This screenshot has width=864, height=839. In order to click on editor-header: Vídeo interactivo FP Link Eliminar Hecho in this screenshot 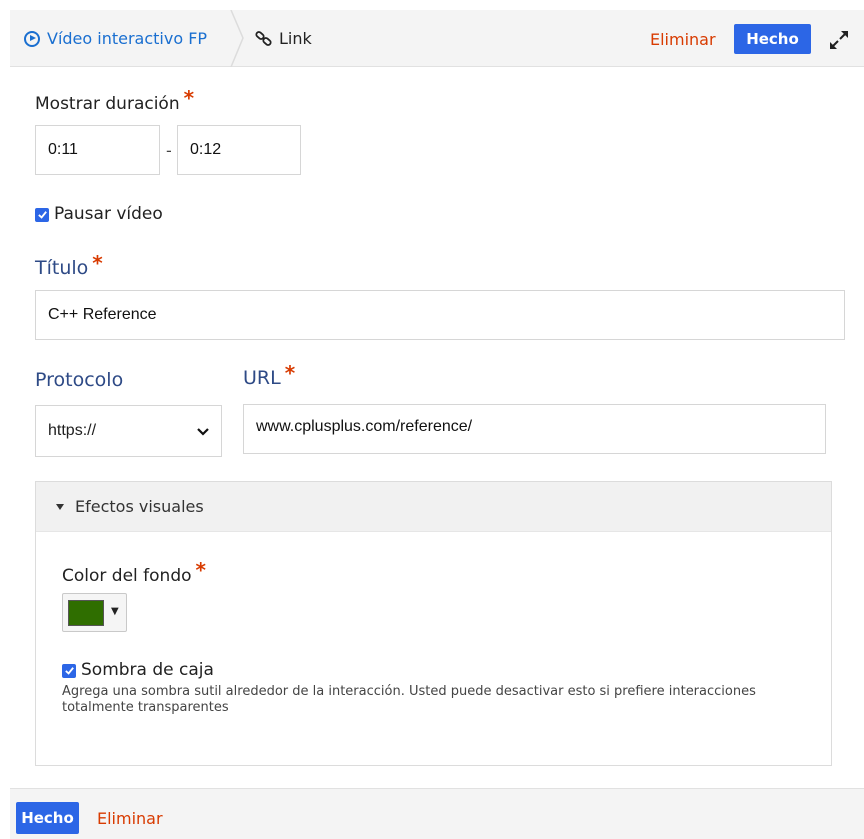, I will do `click(437, 38)`.